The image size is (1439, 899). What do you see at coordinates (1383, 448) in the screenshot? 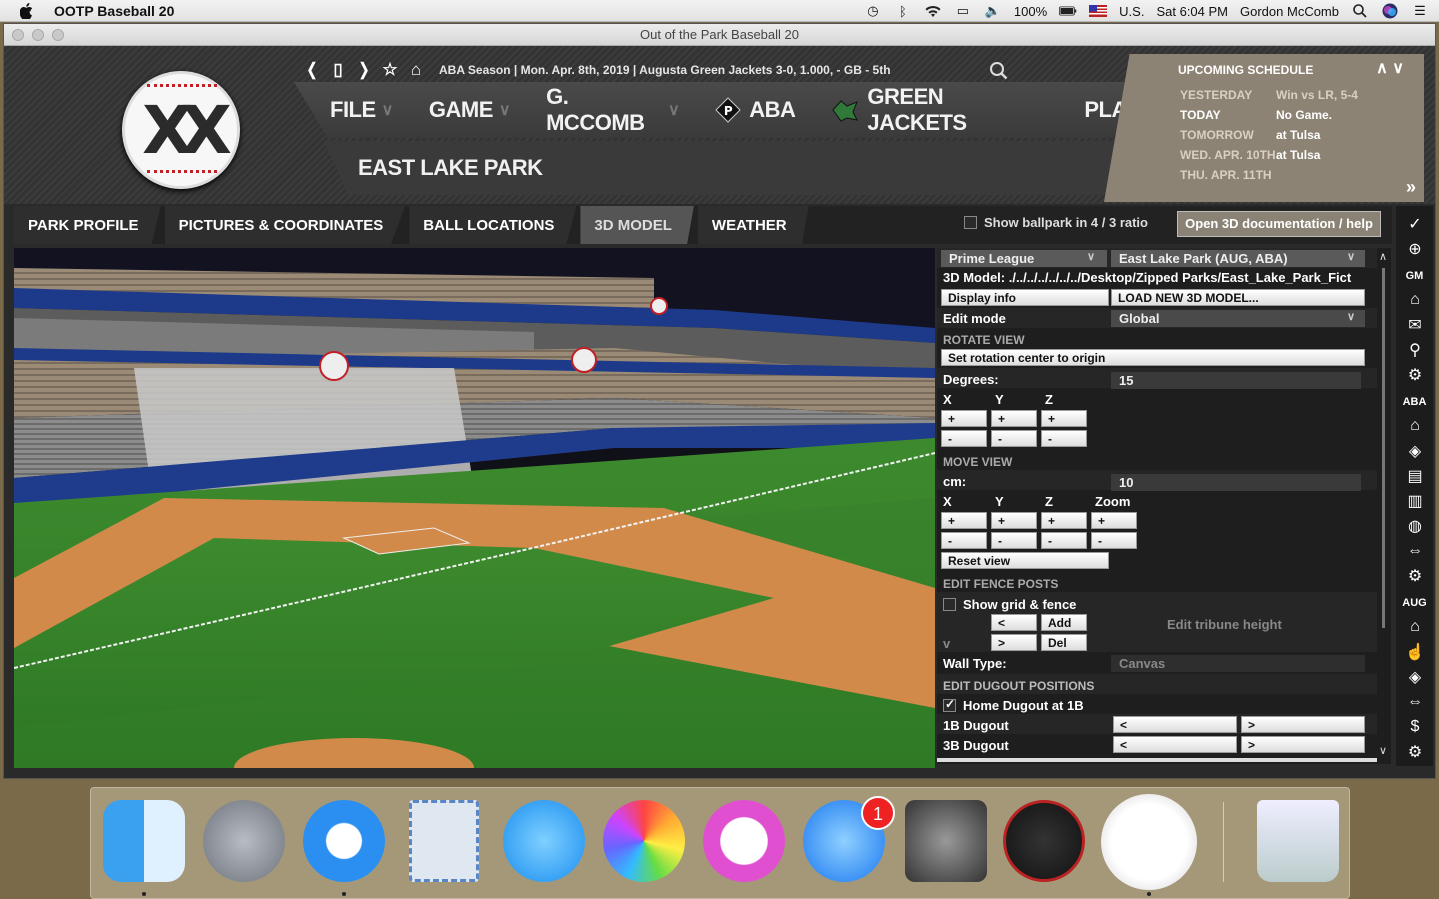
I see `scroll-thumb` at bounding box center [1383, 448].